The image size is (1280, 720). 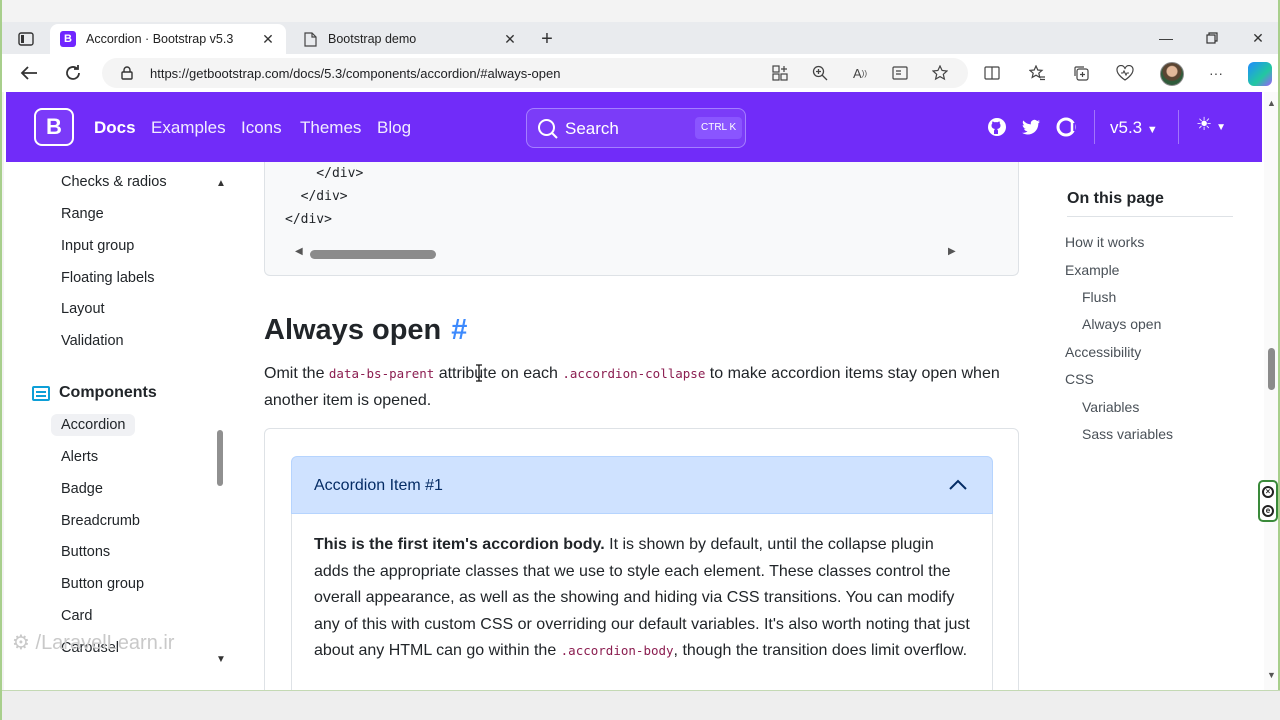 I want to click on section-anchor-link: #, so click(x=459, y=330).